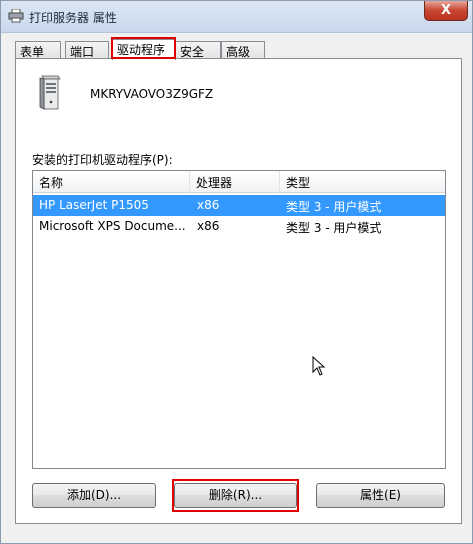  Describe the element at coordinates (111, 182) in the screenshot. I see `column-header-name: 名称` at that location.